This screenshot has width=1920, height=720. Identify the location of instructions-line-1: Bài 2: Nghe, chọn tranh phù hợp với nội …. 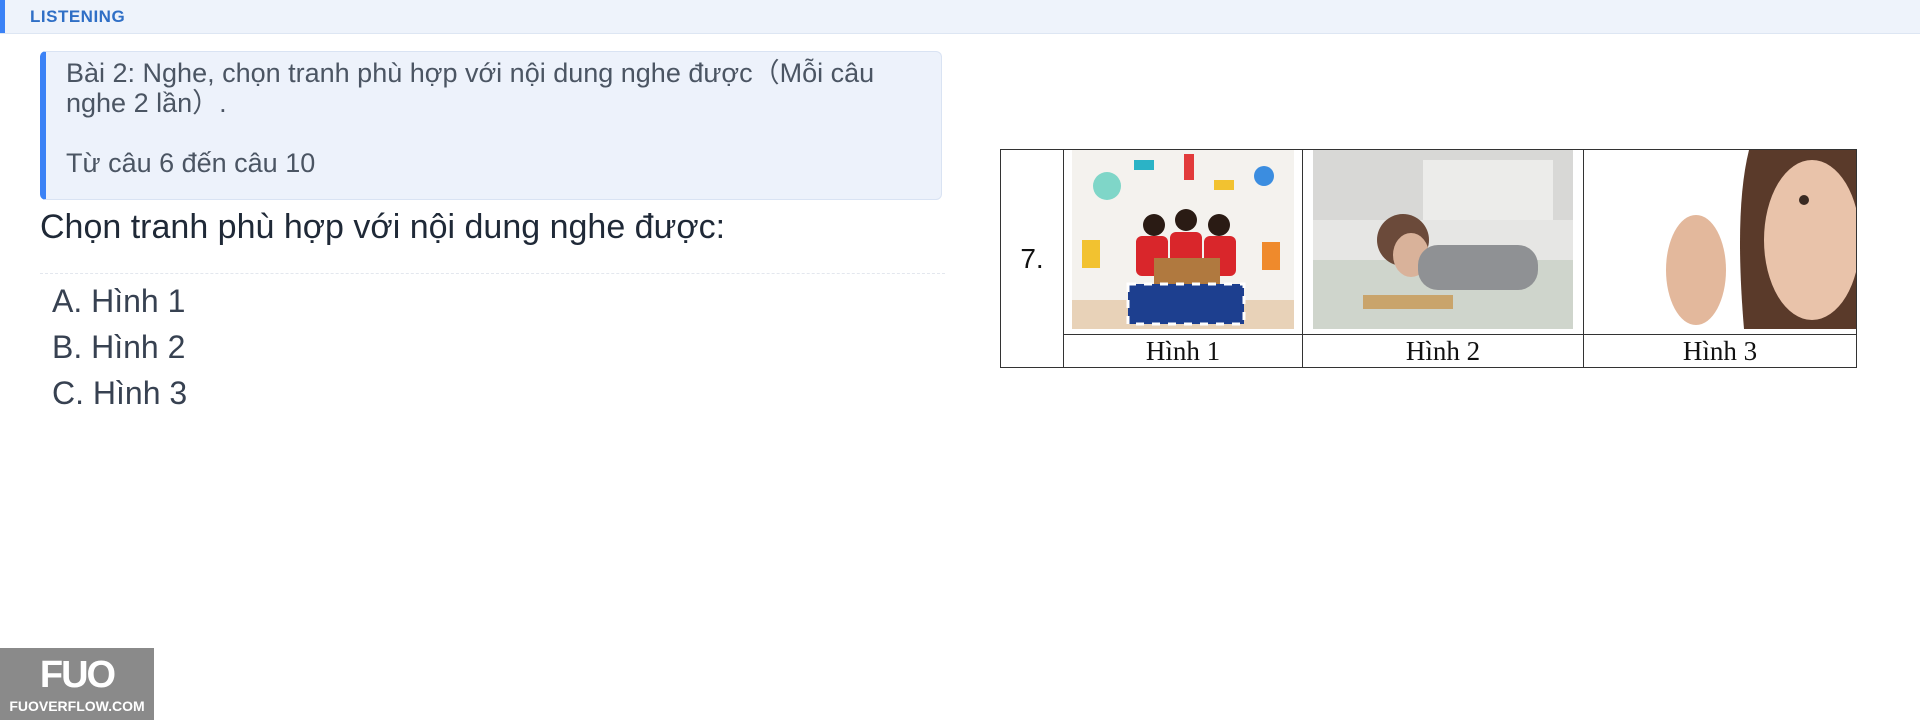
(470, 73).